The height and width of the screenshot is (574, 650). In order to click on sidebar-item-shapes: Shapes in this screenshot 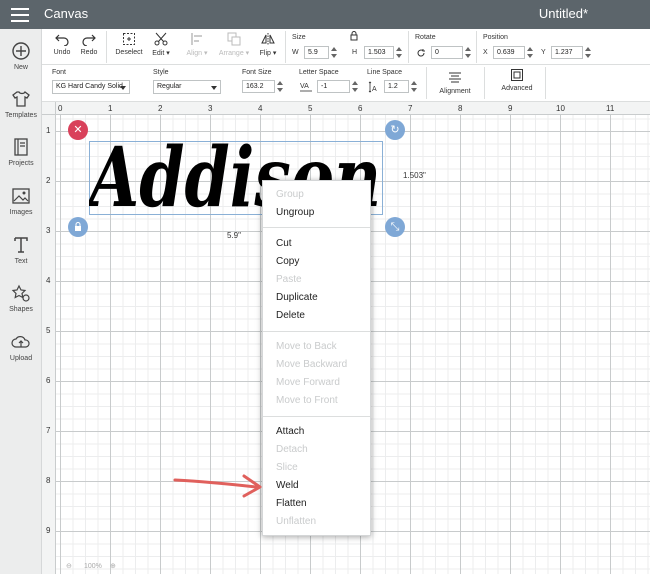, I will do `click(21, 306)`.